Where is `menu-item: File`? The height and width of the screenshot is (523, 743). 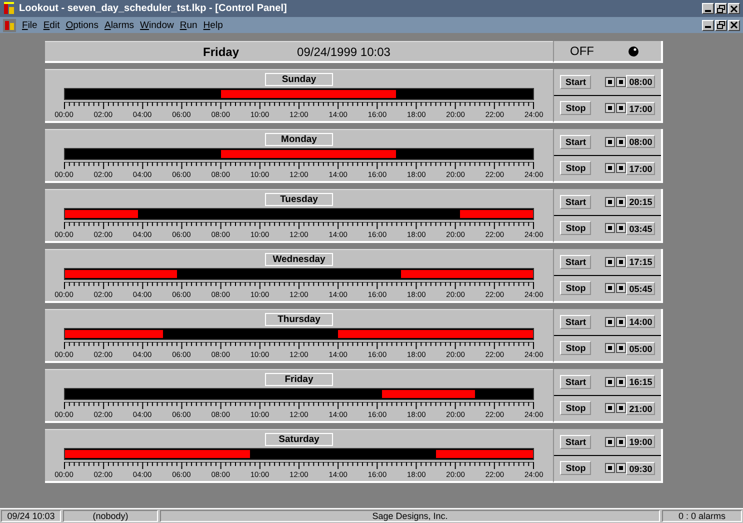
menu-item: File is located at coordinates (30, 25).